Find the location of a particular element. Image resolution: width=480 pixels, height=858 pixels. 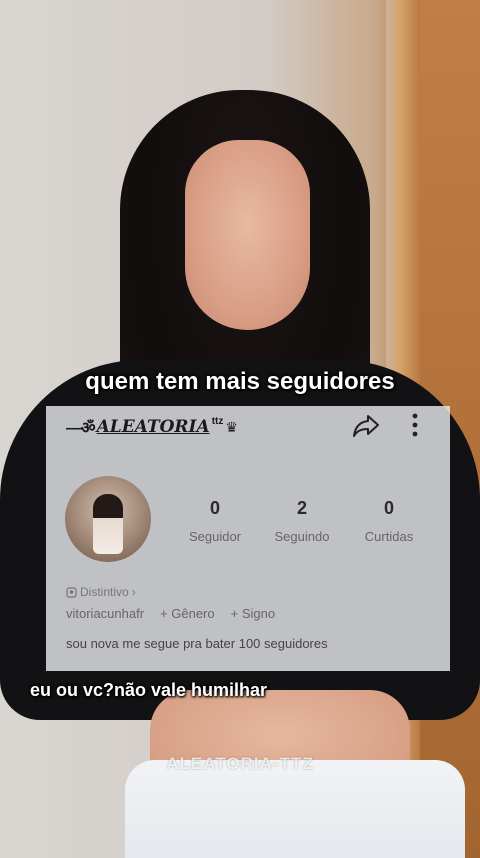

logo-sup: ttz is located at coordinates (217, 421).